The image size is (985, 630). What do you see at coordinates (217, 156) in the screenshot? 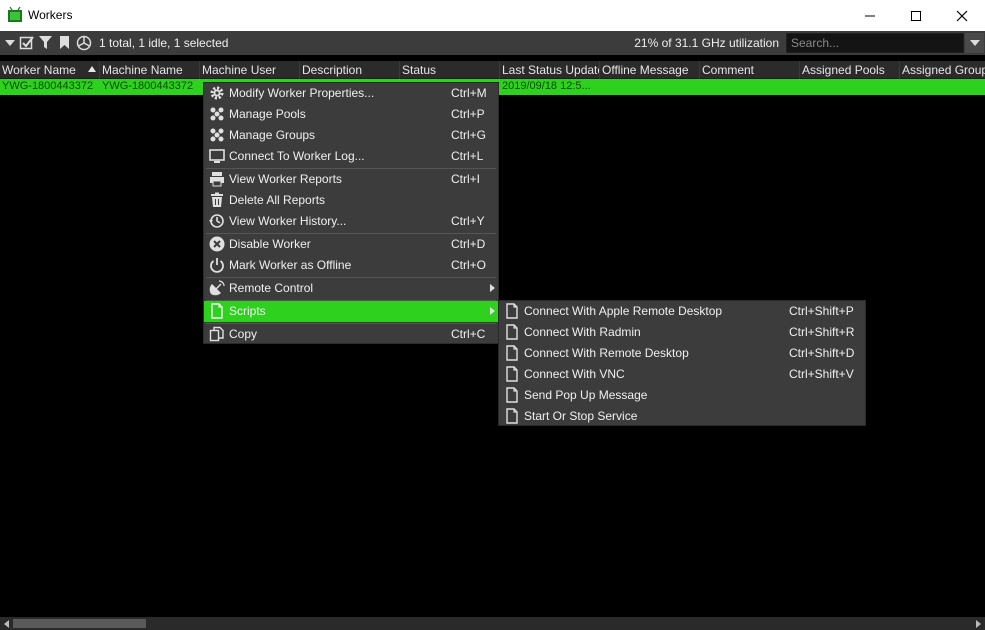
I see `monitor-icon` at bounding box center [217, 156].